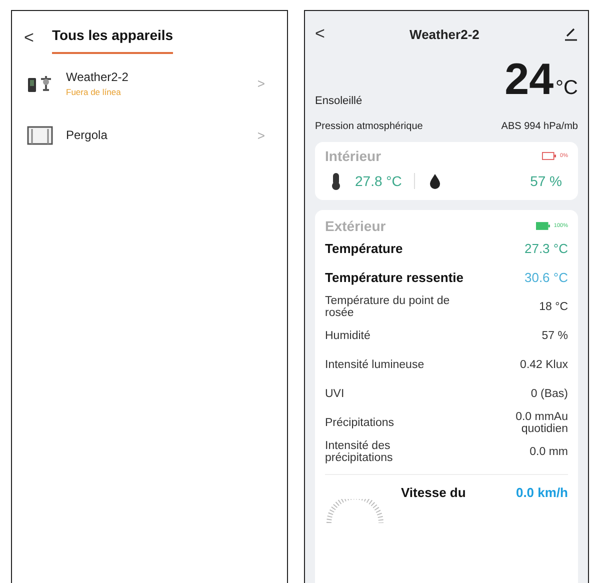  What do you see at coordinates (359, 422) in the screenshot?
I see `reading-label: Précipitations` at bounding box center [359, 422].